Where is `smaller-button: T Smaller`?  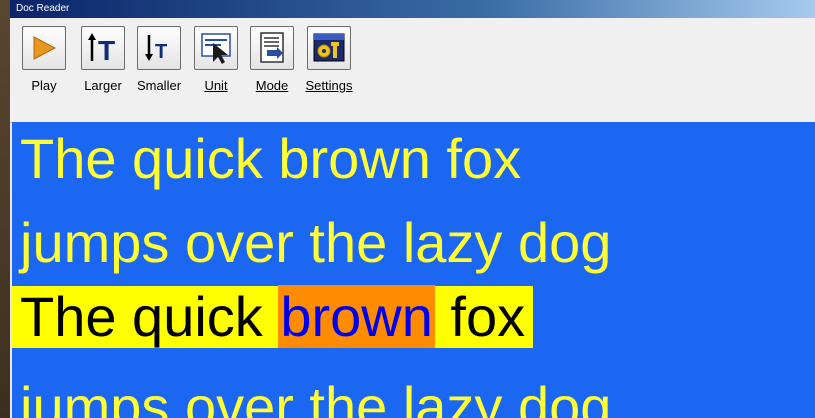 smaller-button: T Smaller is located at coordinates (159, 59).